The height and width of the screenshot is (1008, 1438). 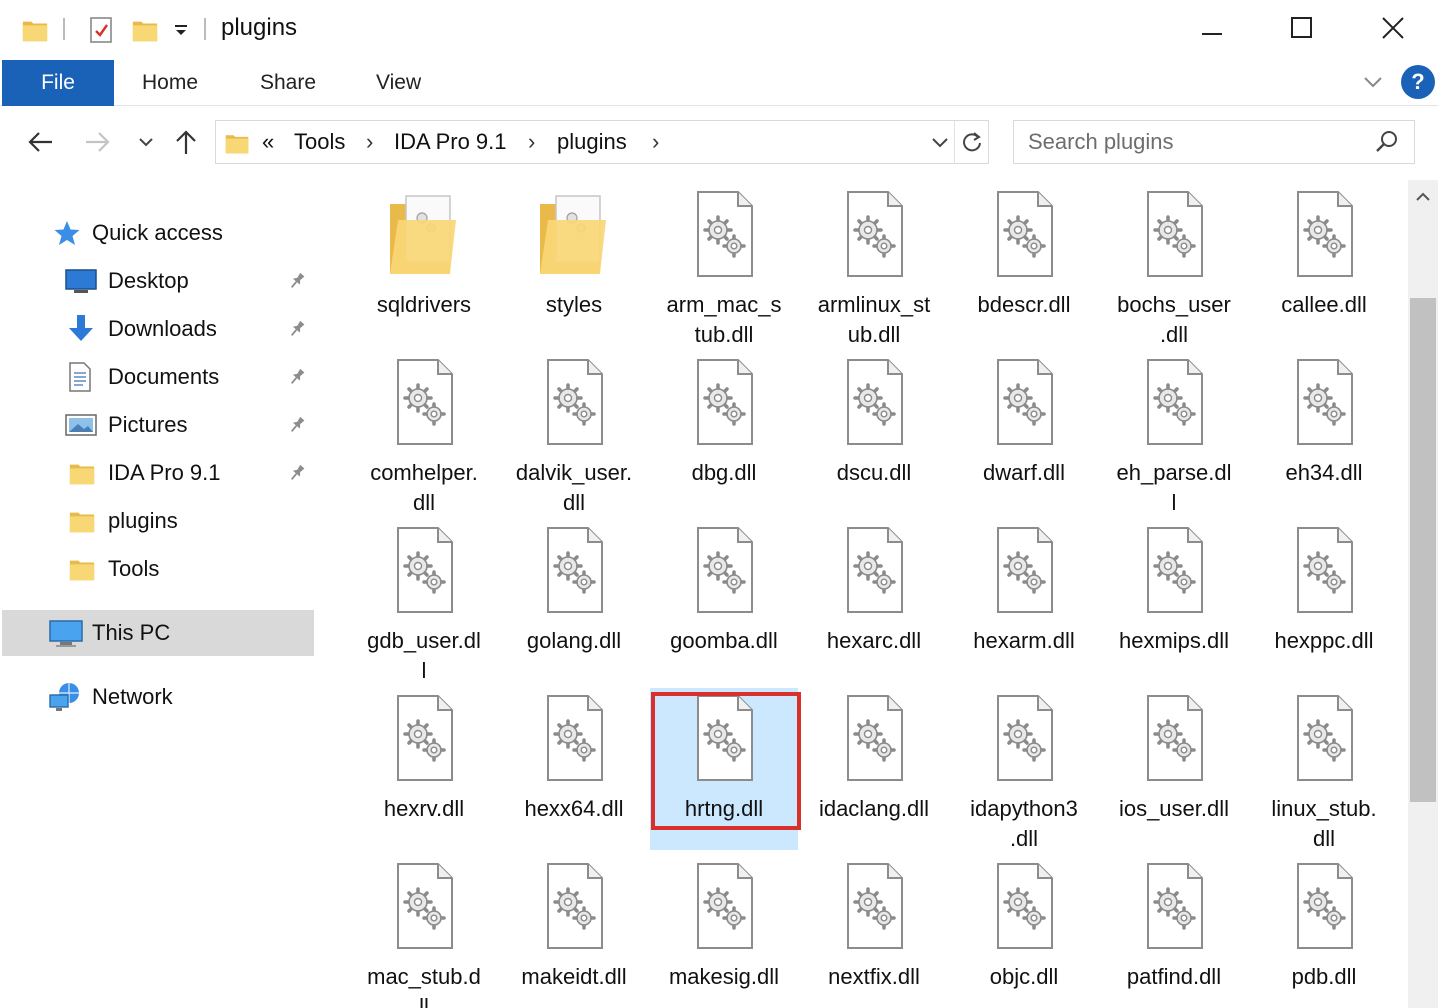 I want to click on sidebar-item-tools: Tools, so click(x=159, y=569).